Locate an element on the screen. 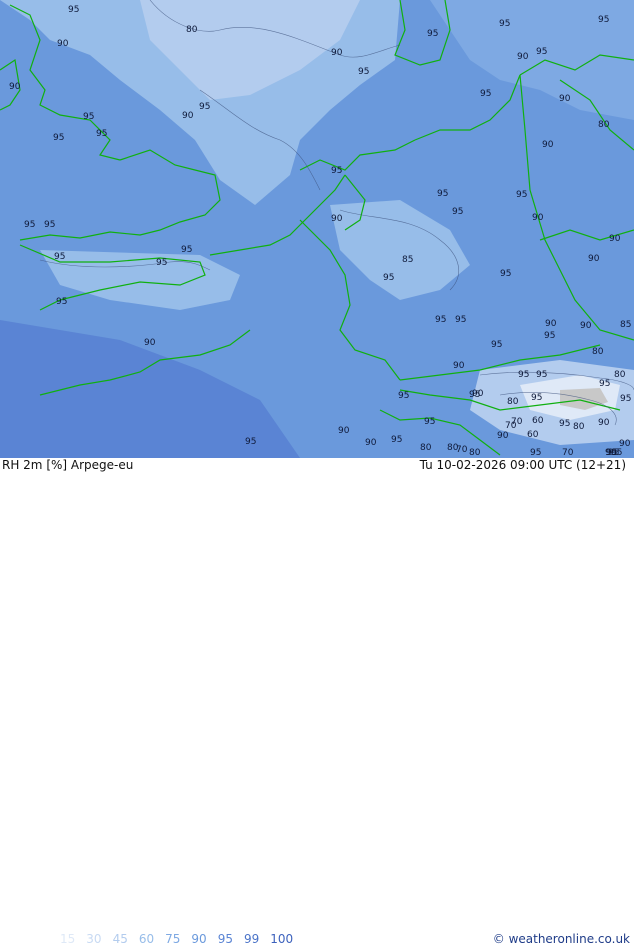 This screenshot has height=946, width=634. legend-value: 99 is located at coordinates (251, 939).